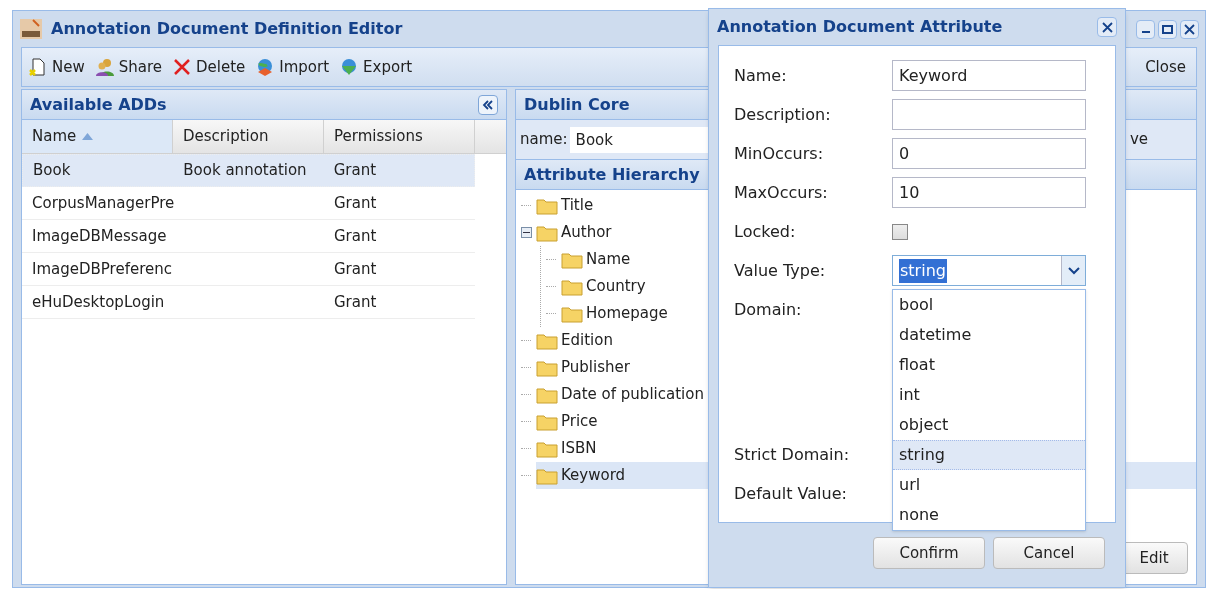 The height and width of the screenshot is (589, 1206). I want to click on field-label: Locked:, so click(765, 231).